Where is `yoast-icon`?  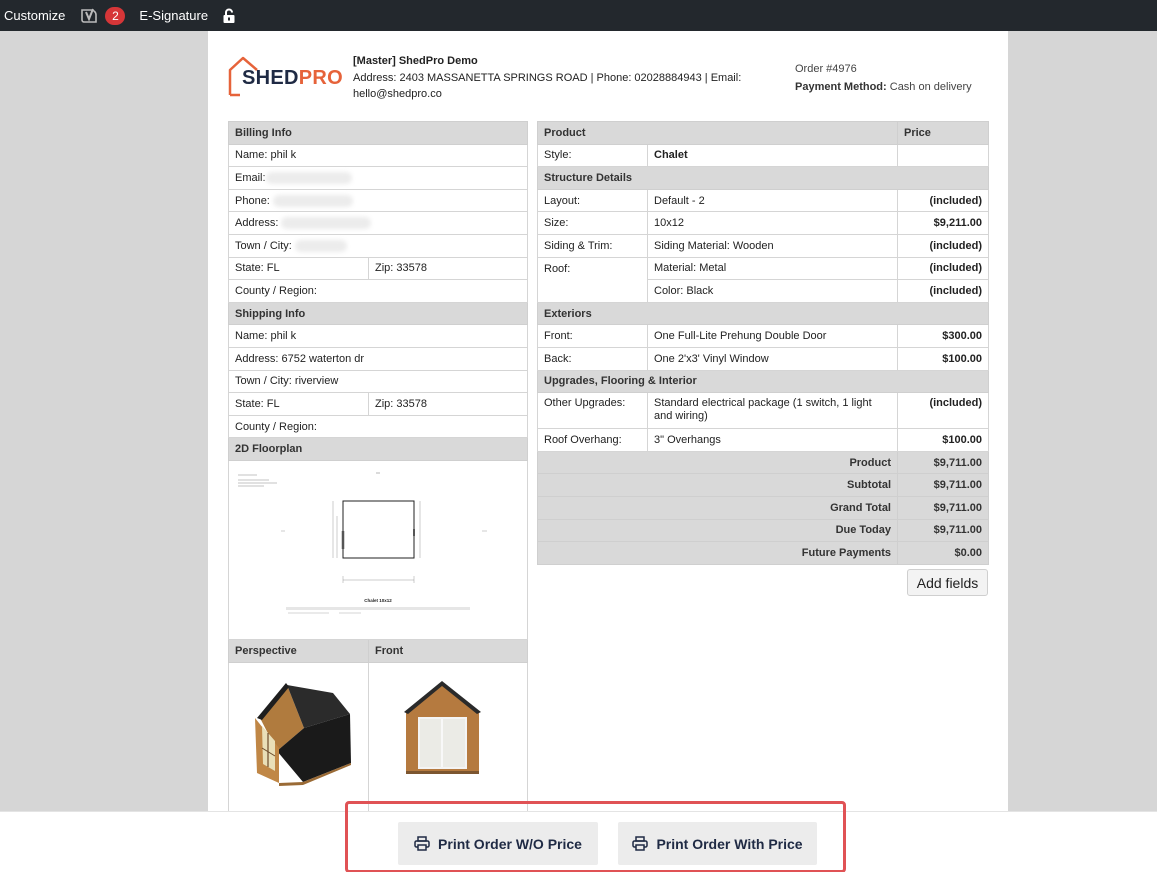
yoast-icon is located at coordinates (89, 15).